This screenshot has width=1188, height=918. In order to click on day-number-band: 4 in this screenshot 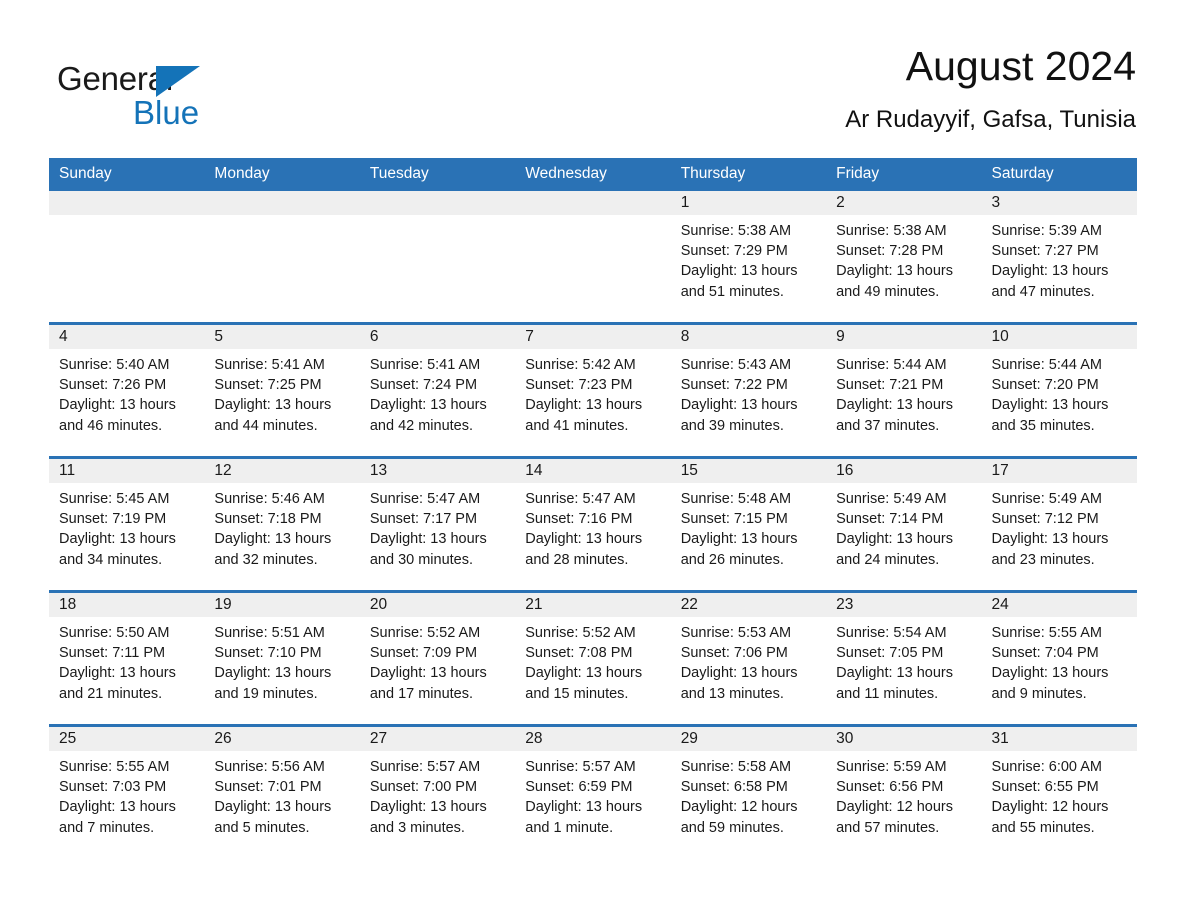, I will do `click(127, 337)`.